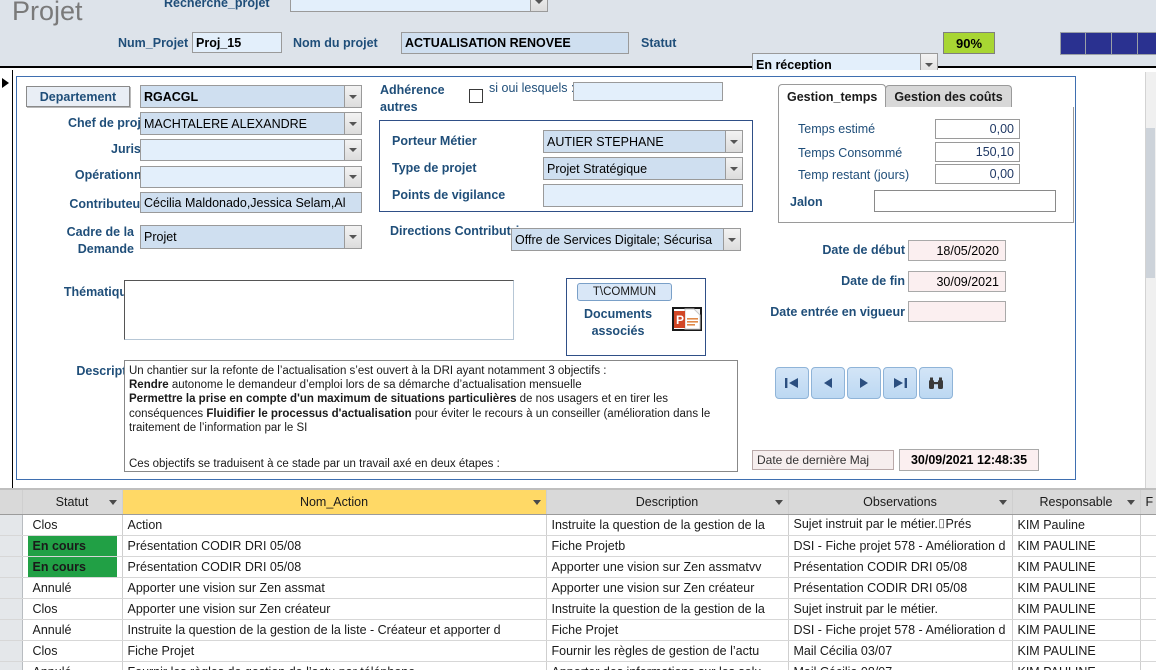 This screenshot has width=1156, height=670. Describe the element at coordinates (900, 630) in the screenshot. I see `cell-observations: DSI - Fiche projet 578 - Amélioration d` at that location.